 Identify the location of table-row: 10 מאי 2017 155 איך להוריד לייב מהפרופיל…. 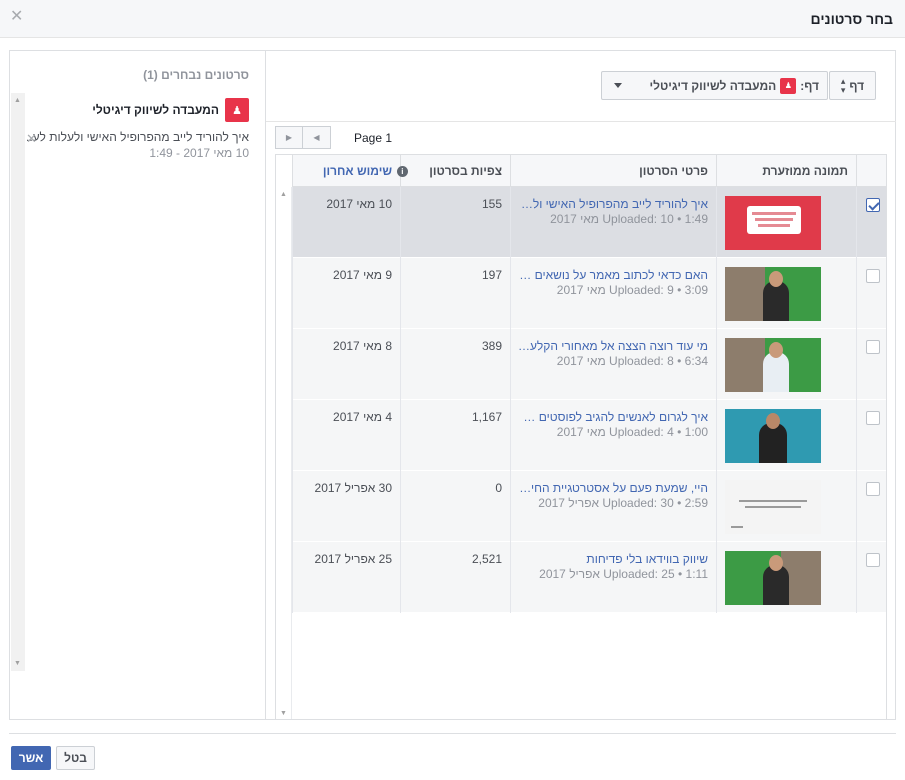
(589, 222).